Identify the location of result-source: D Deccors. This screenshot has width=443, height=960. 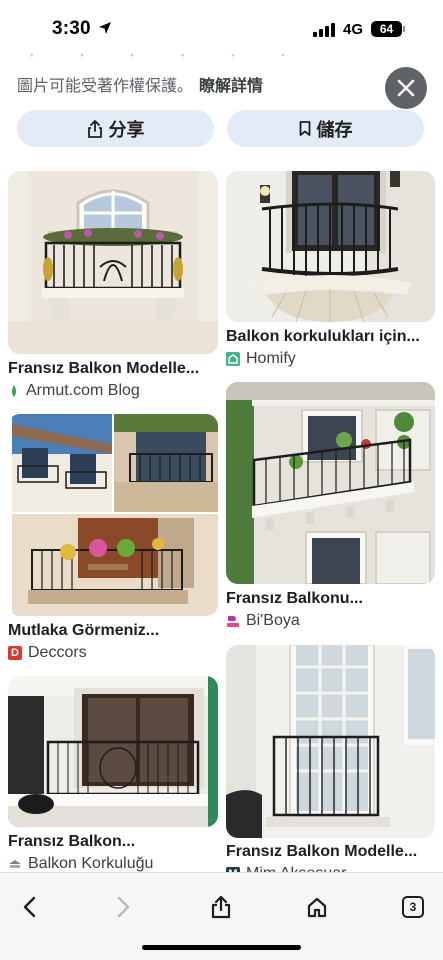
(47, 653).